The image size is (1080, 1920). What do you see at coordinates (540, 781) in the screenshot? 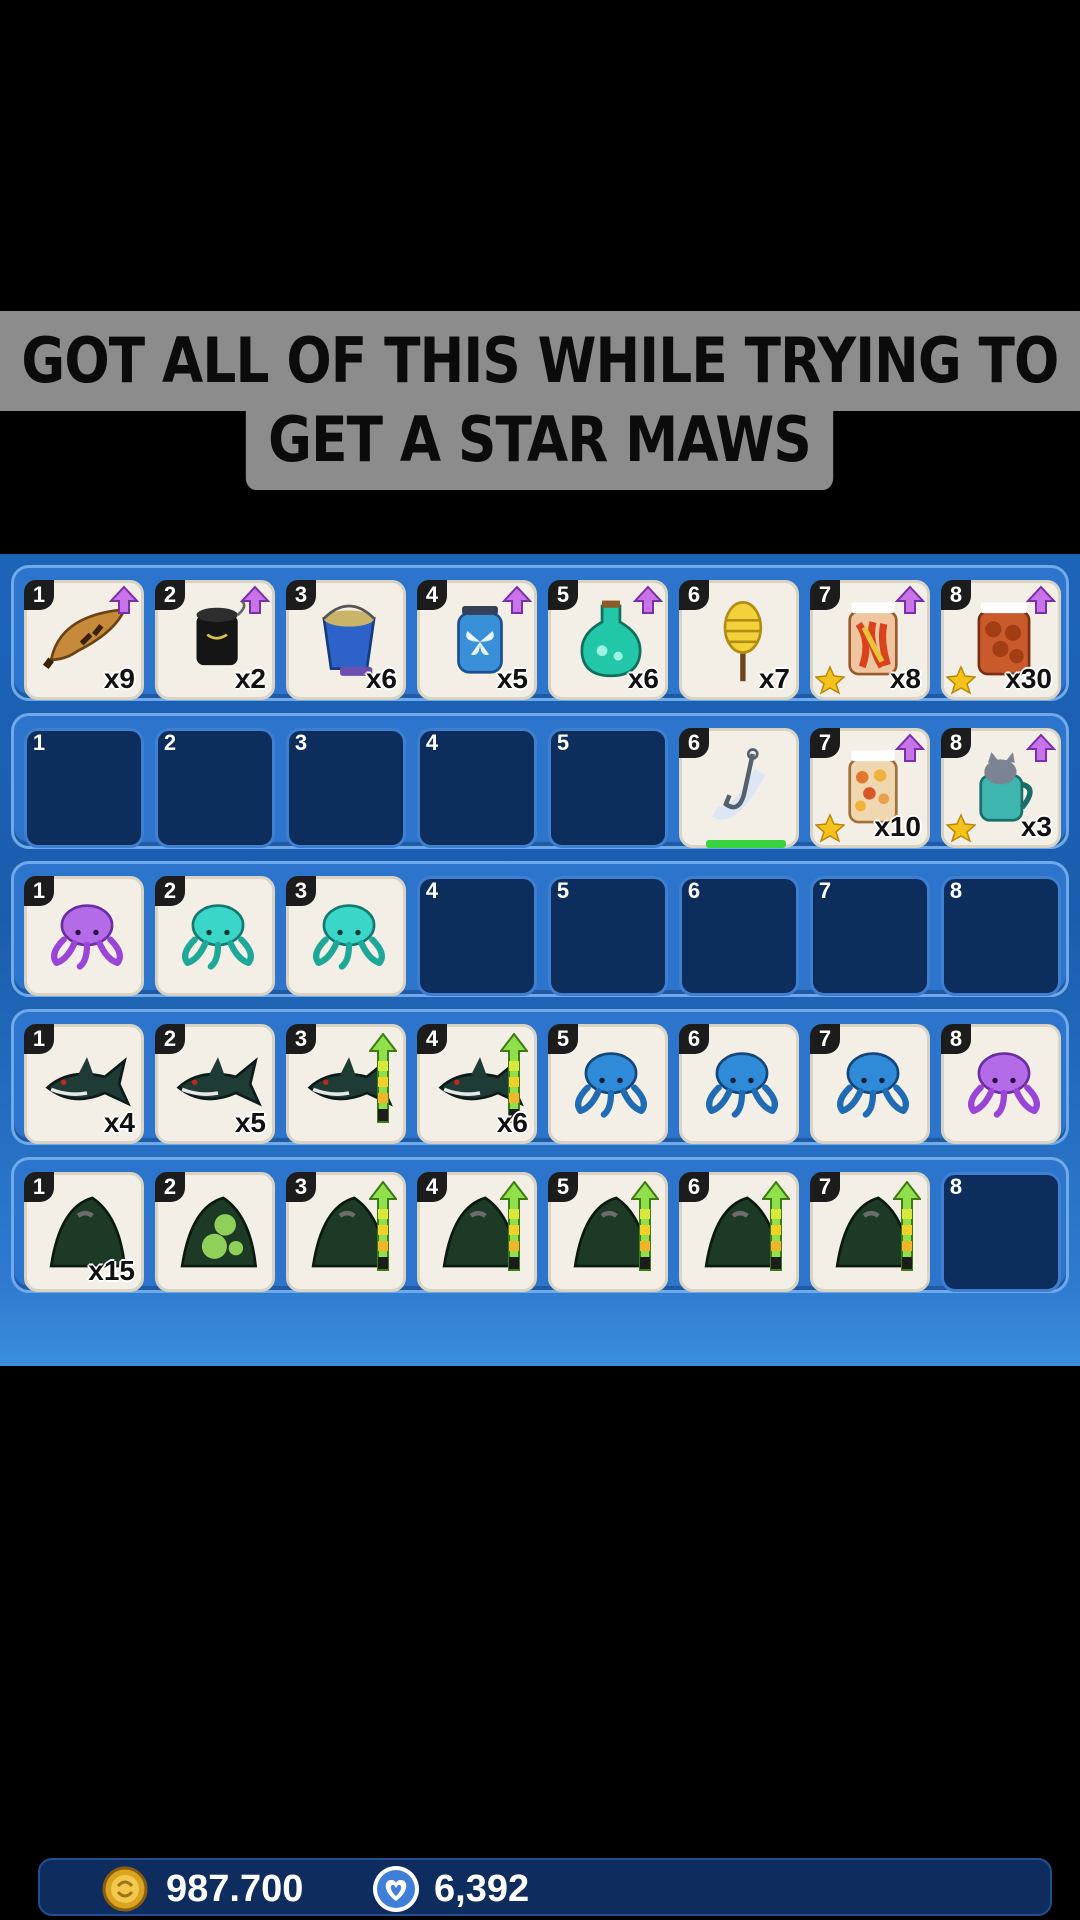
I see `inventory-row-2: 1 2 3 4 5 6 7 x10 8 x3` at bounding box center [540, 781].